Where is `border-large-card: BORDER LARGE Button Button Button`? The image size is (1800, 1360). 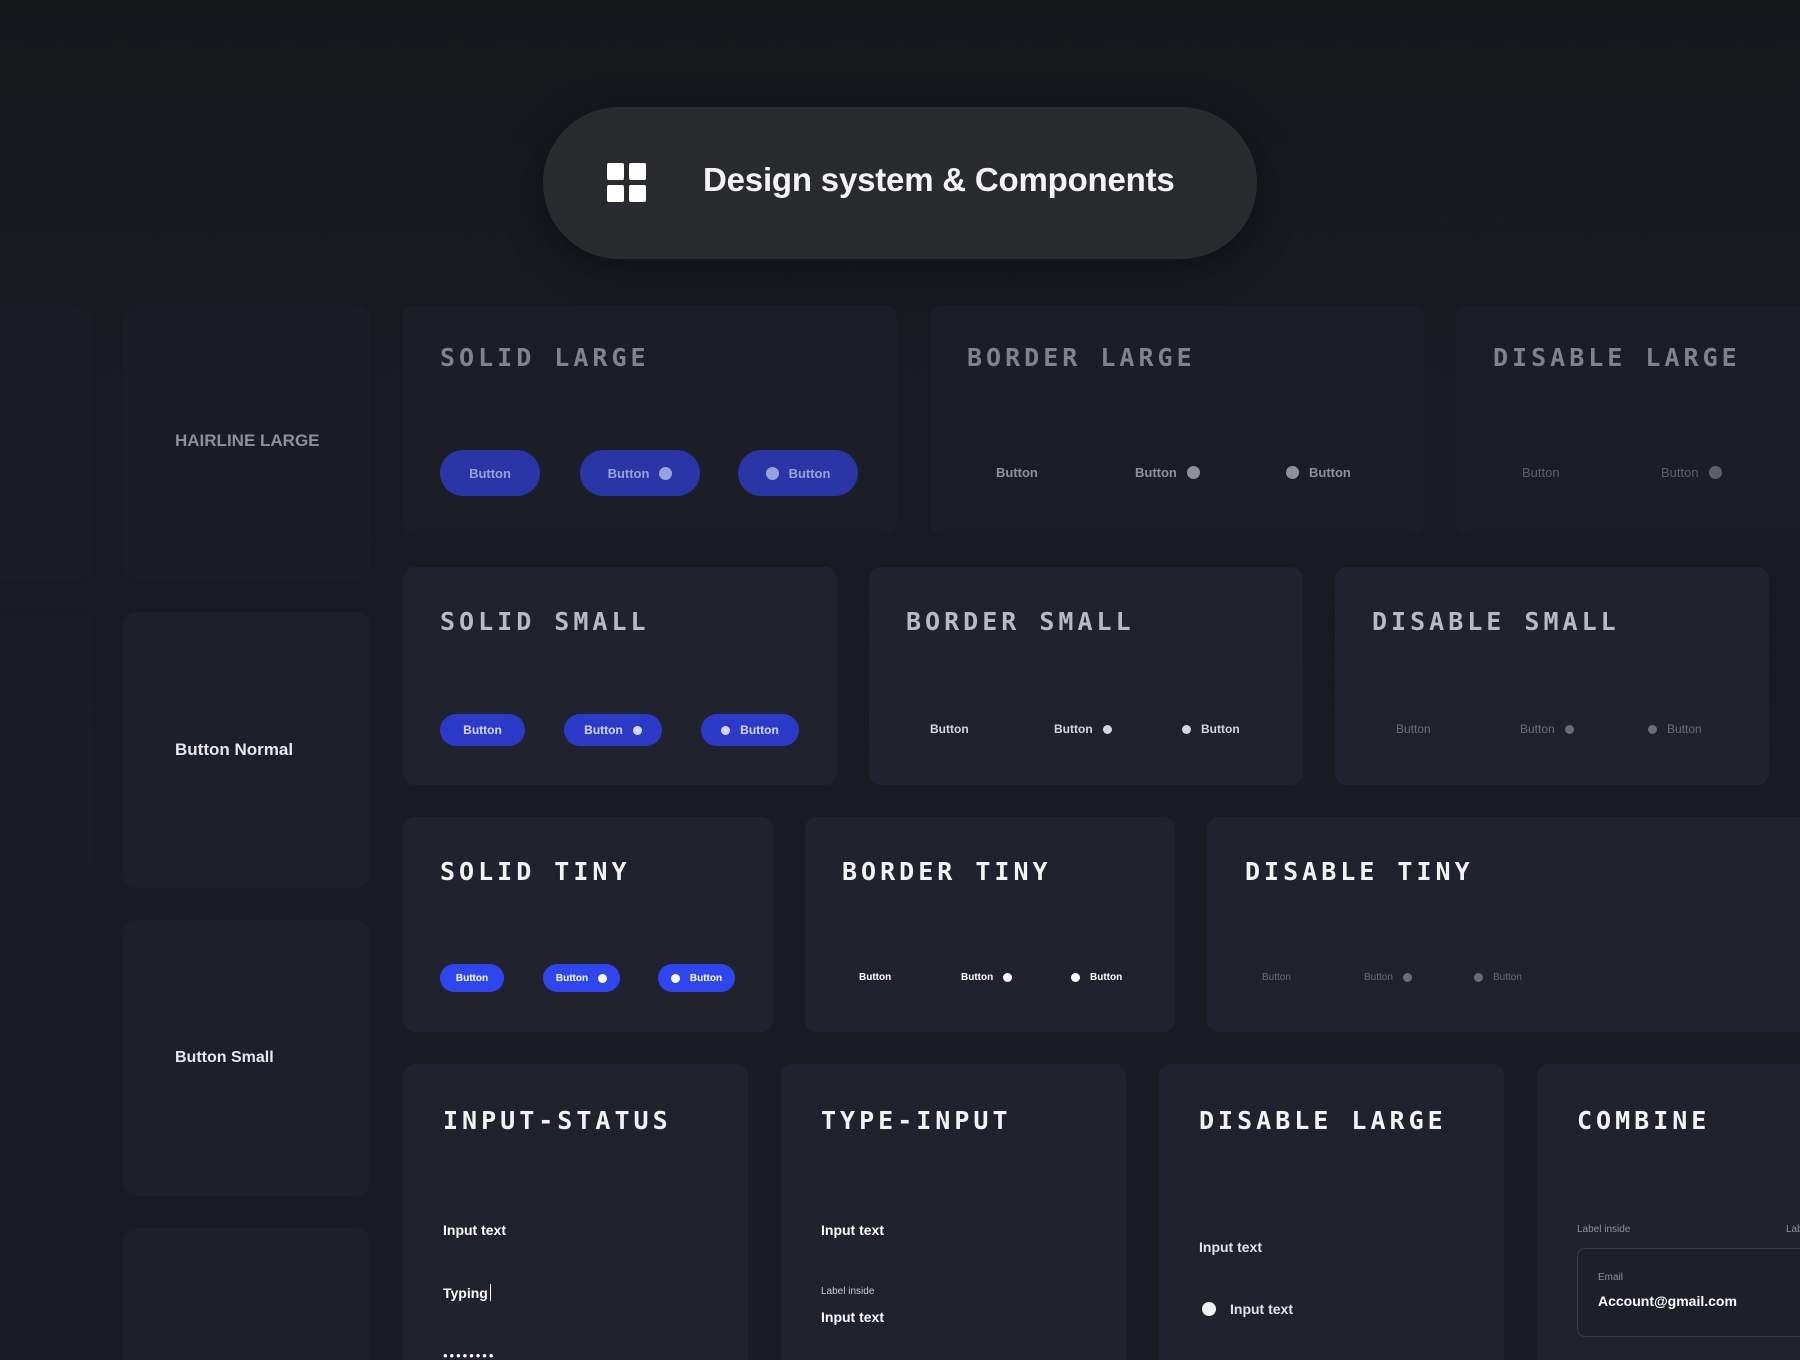 border-large-card: BORDER LARGE Button Button Button is located at coordinates (1177, 420).